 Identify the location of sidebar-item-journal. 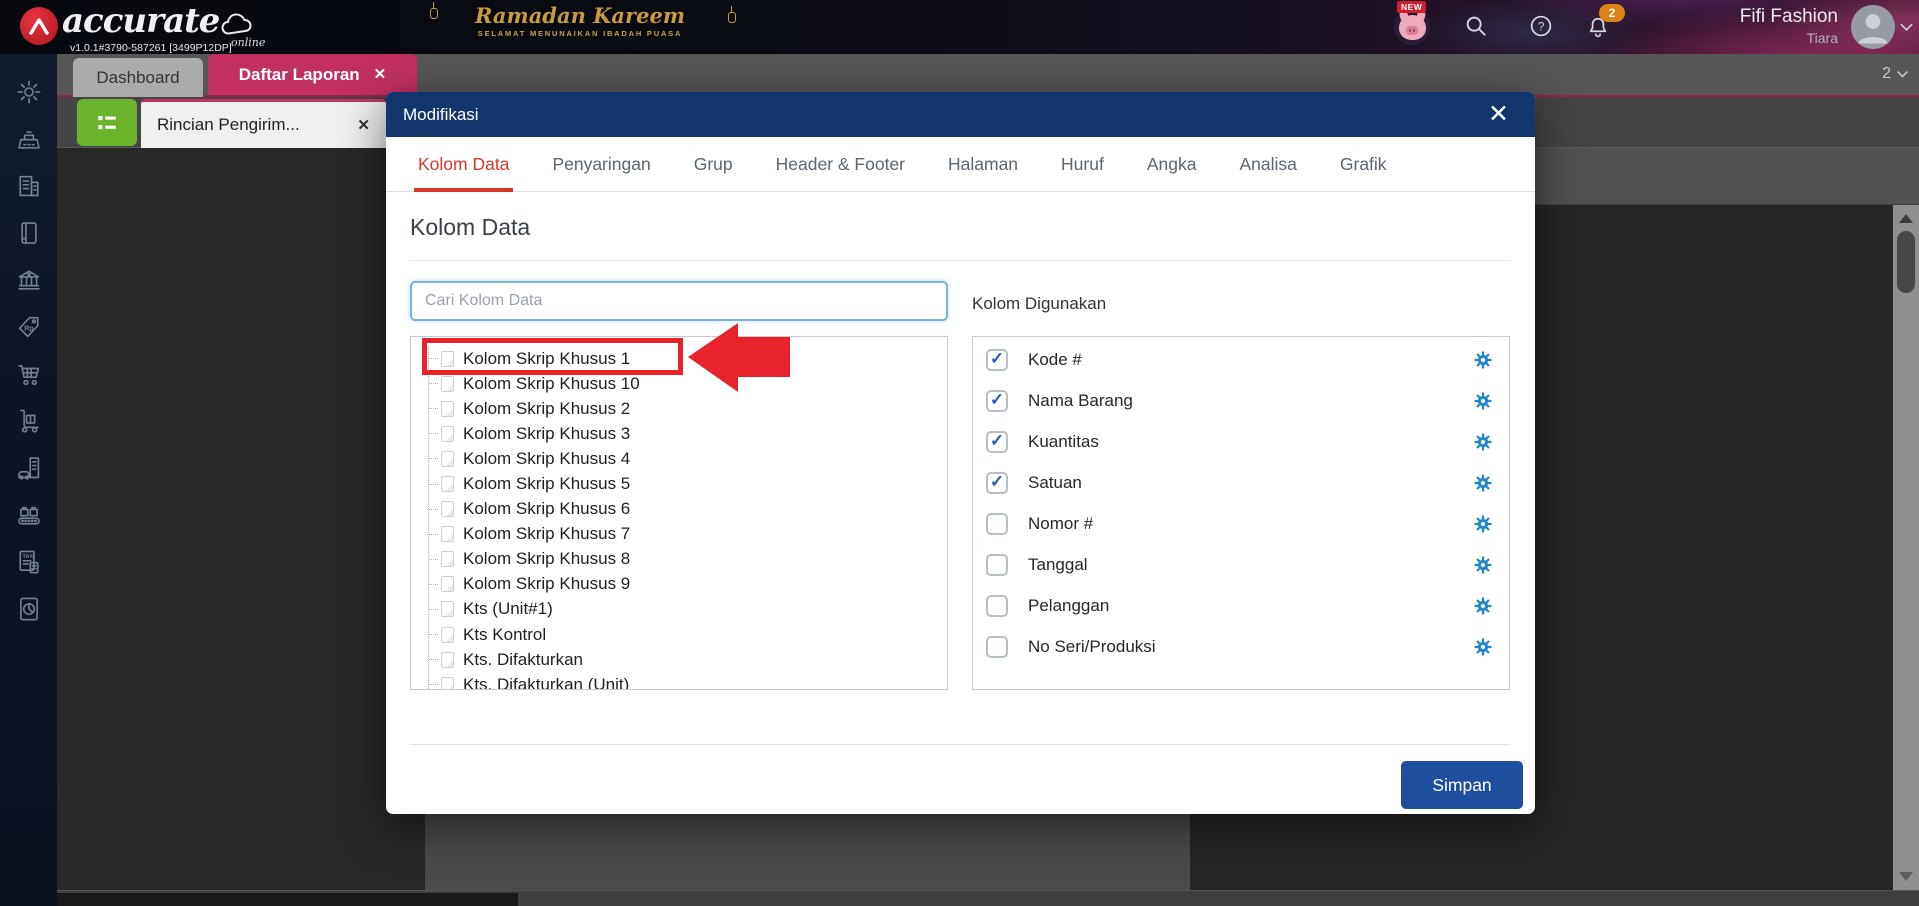
(28, 232).